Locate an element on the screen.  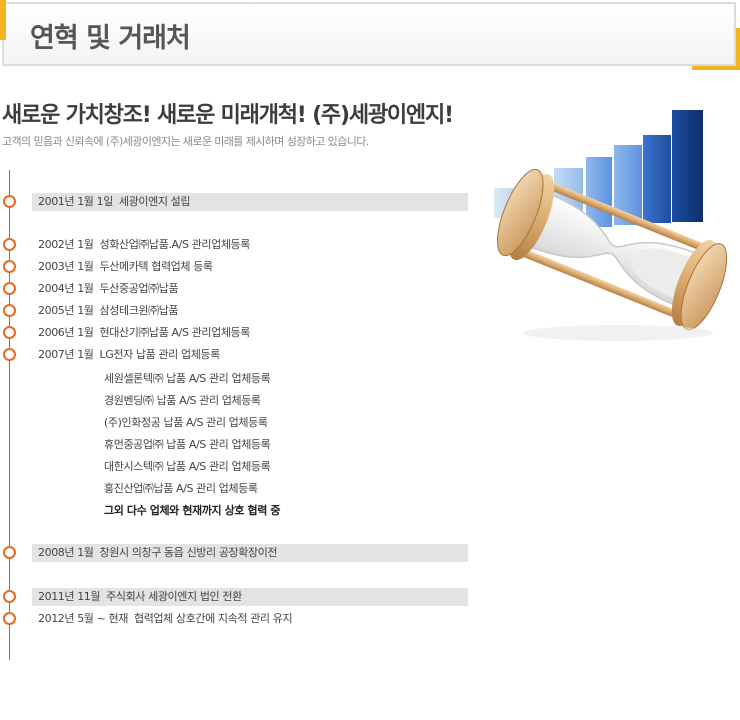
timeline-date: 2007년 1월 is located at coordinates (66, 354).